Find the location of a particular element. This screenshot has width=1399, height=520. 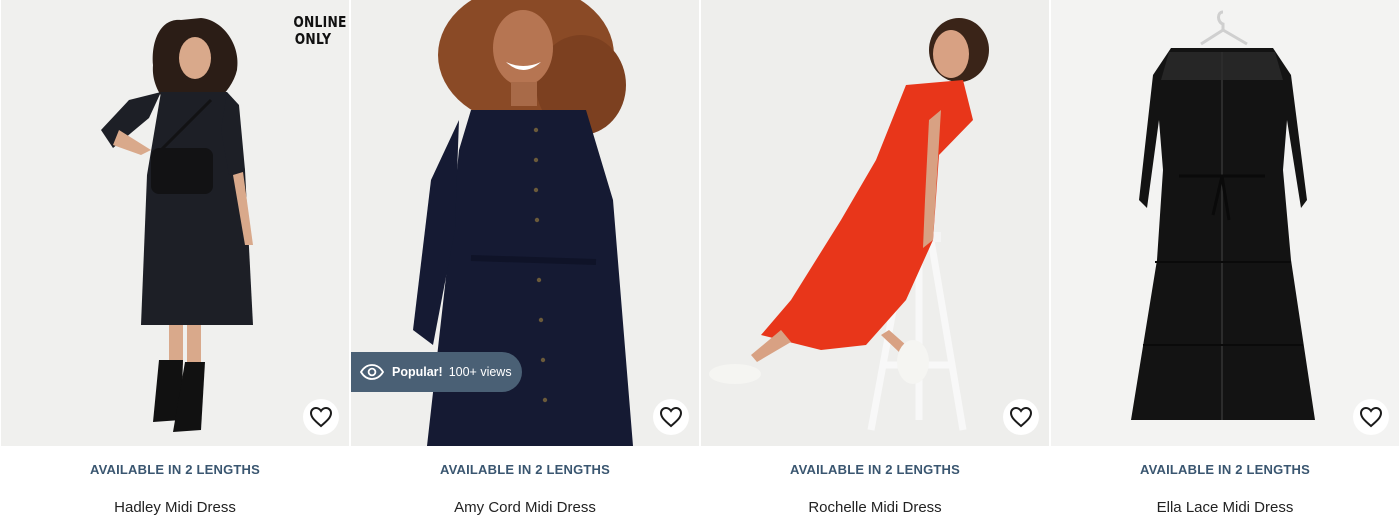

online-only-badge-line2: ONLY is located at coordinates (313, 39).